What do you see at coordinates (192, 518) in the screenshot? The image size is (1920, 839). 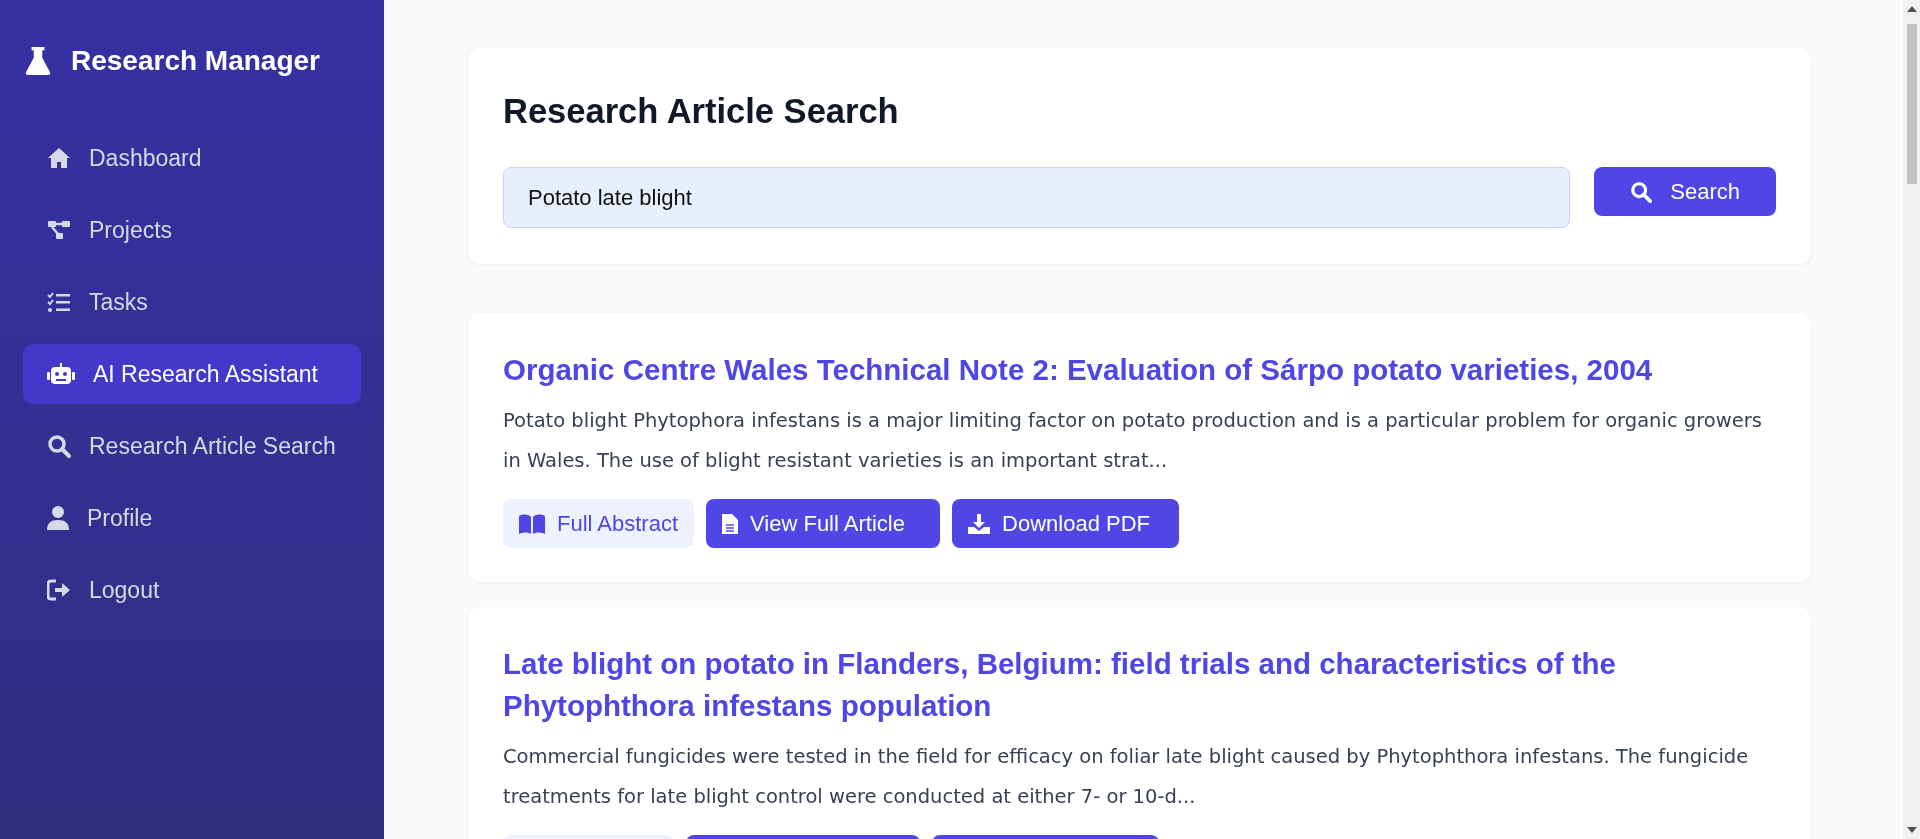 I see `nav-item: Profile` at bounding box center [192, 518].